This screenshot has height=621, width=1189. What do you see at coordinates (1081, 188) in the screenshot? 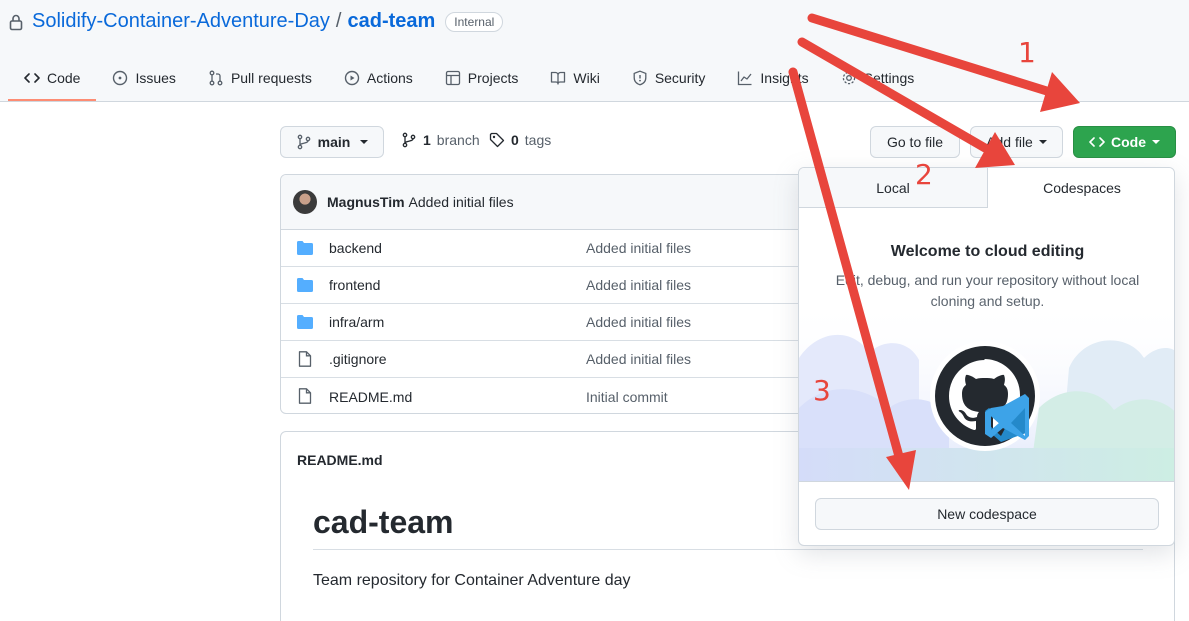
I see `tab-codespaces: Codespaces` at bounding box center [1081, 188].